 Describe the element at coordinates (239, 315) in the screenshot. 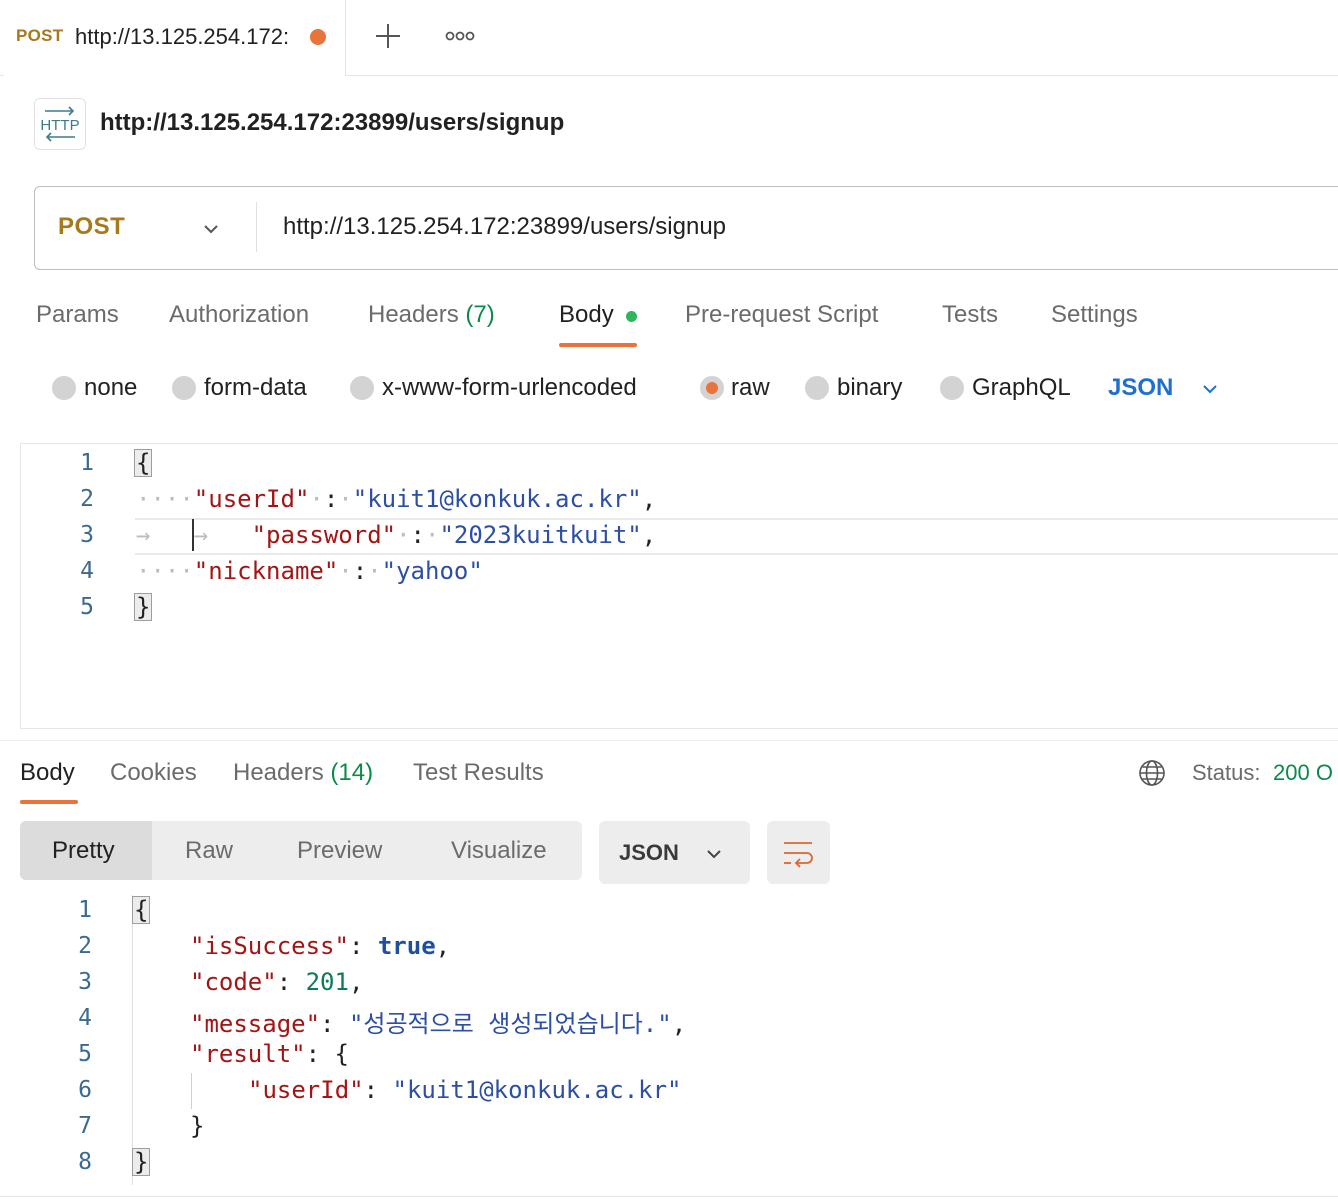

I see `tab-authorization: Authorization` at that location.